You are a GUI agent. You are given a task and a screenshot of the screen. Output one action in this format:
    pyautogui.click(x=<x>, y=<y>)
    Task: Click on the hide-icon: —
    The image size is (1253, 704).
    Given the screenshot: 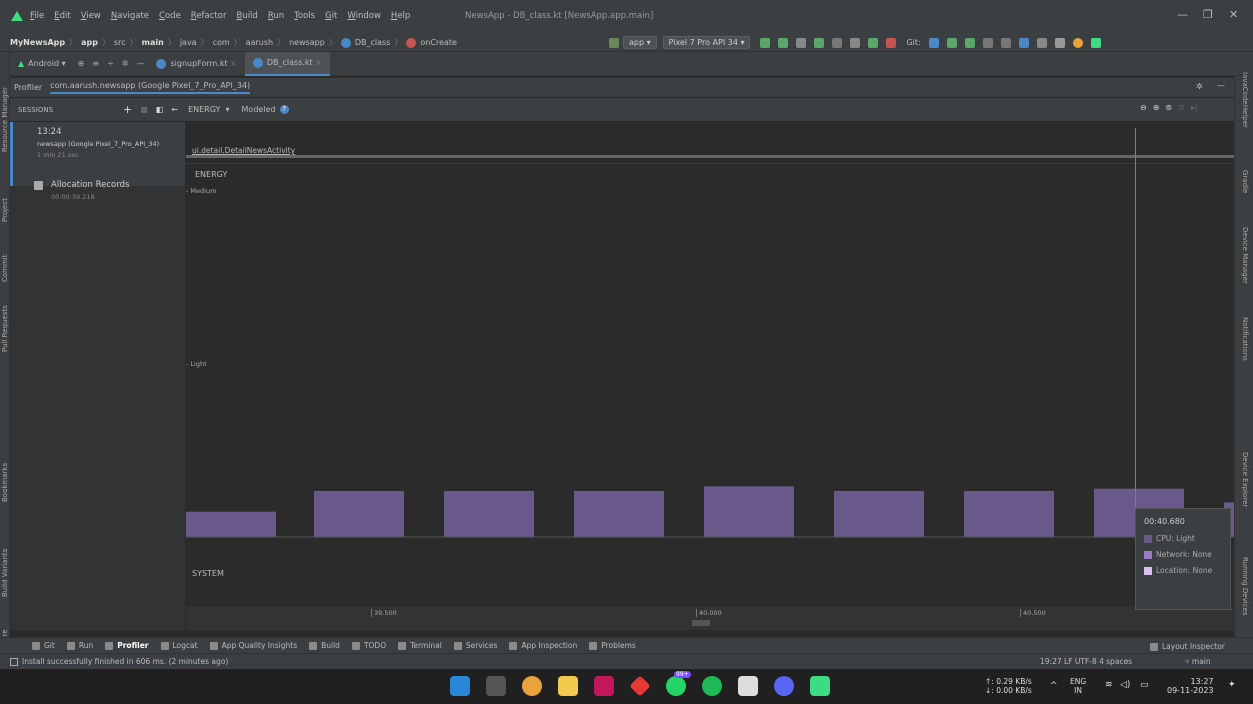 What is the action you would take?
    pyautogui.click(x=140, y=63)
    